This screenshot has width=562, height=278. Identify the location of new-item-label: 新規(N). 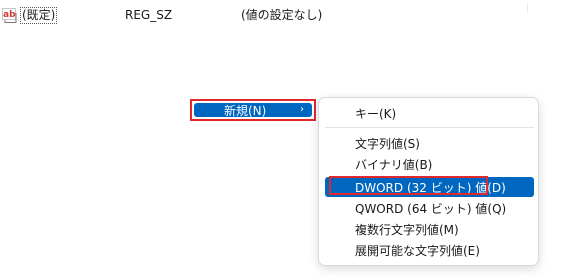
(245, 110).